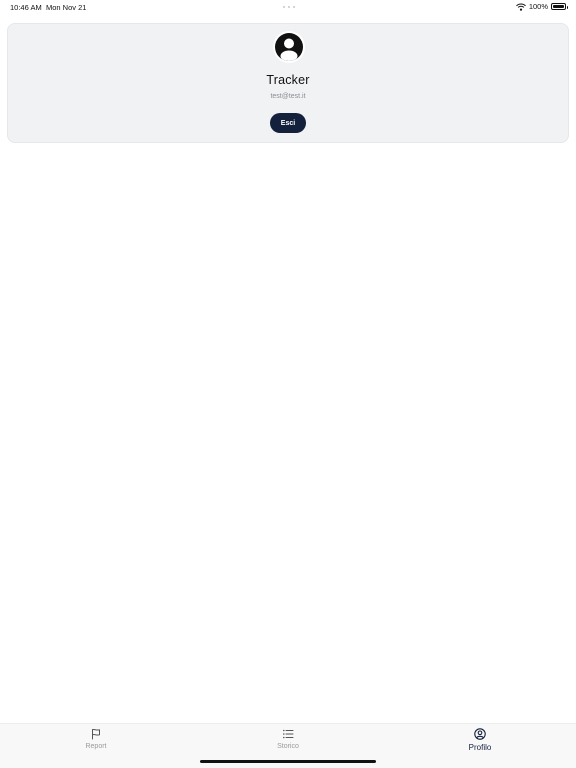 Image resolution: width=576 pixels, height=768 pixels. Describe the element at coordinates (66, 7) in the screenshot. I see `status-date: Mon Nov 21` at that location.